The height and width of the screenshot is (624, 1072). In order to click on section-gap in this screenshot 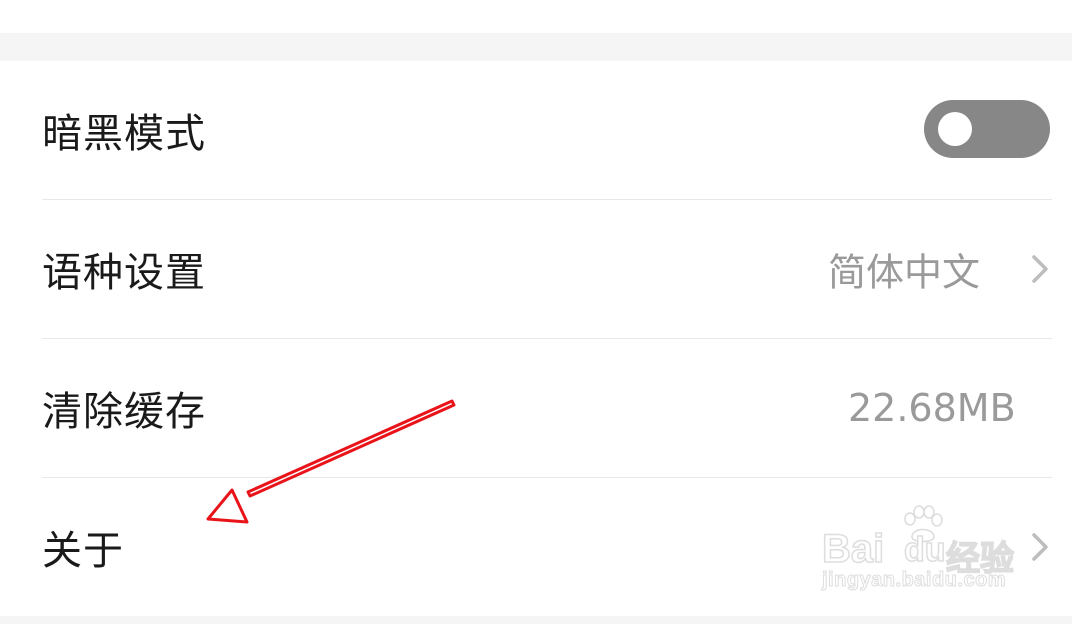, I will do `click(536, 47)`.